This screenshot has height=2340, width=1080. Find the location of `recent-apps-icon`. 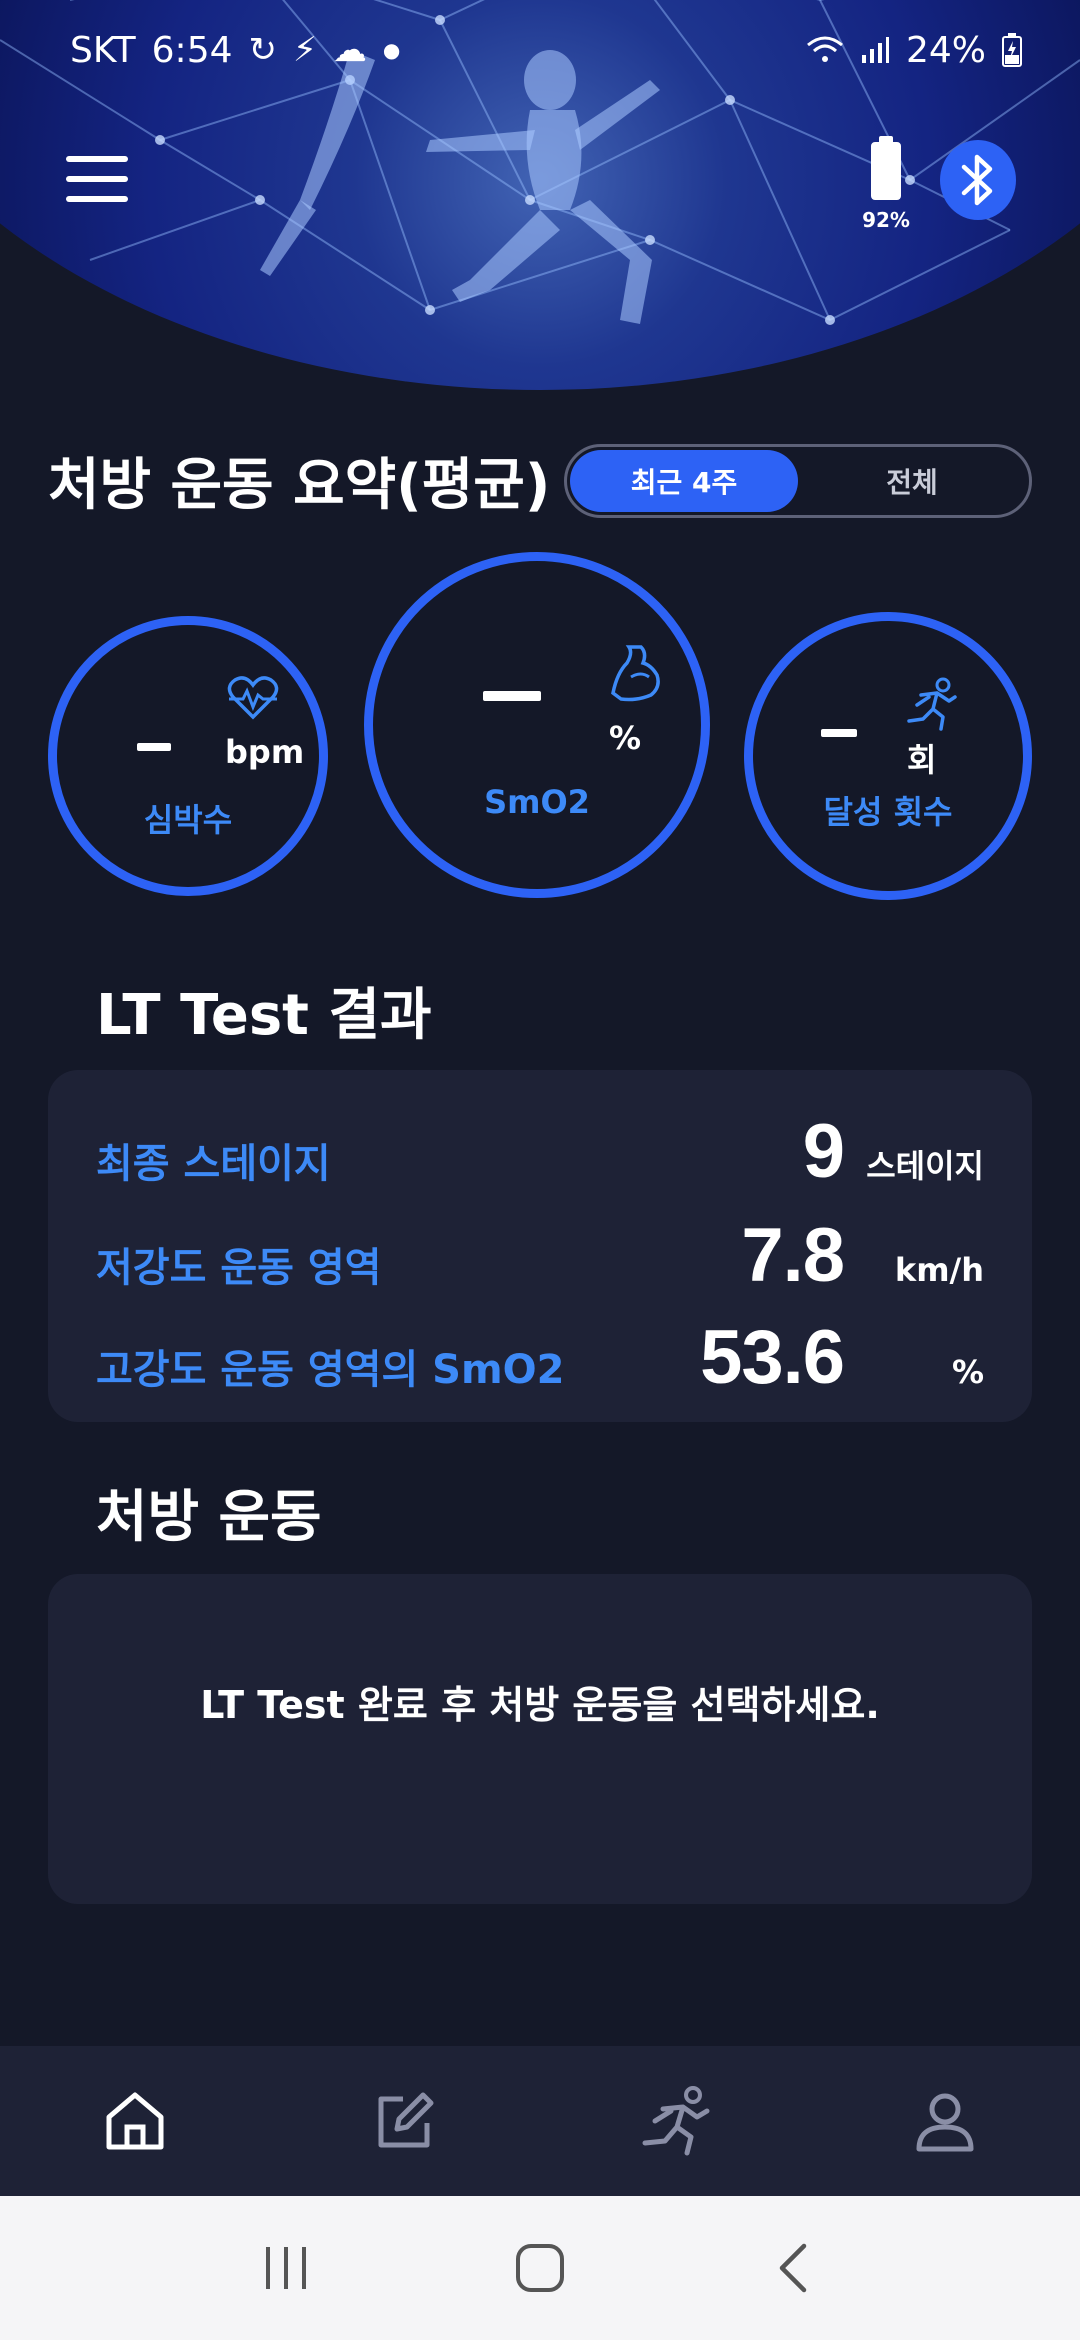

recent-apps-icon is located at coordinates (285, 2268).